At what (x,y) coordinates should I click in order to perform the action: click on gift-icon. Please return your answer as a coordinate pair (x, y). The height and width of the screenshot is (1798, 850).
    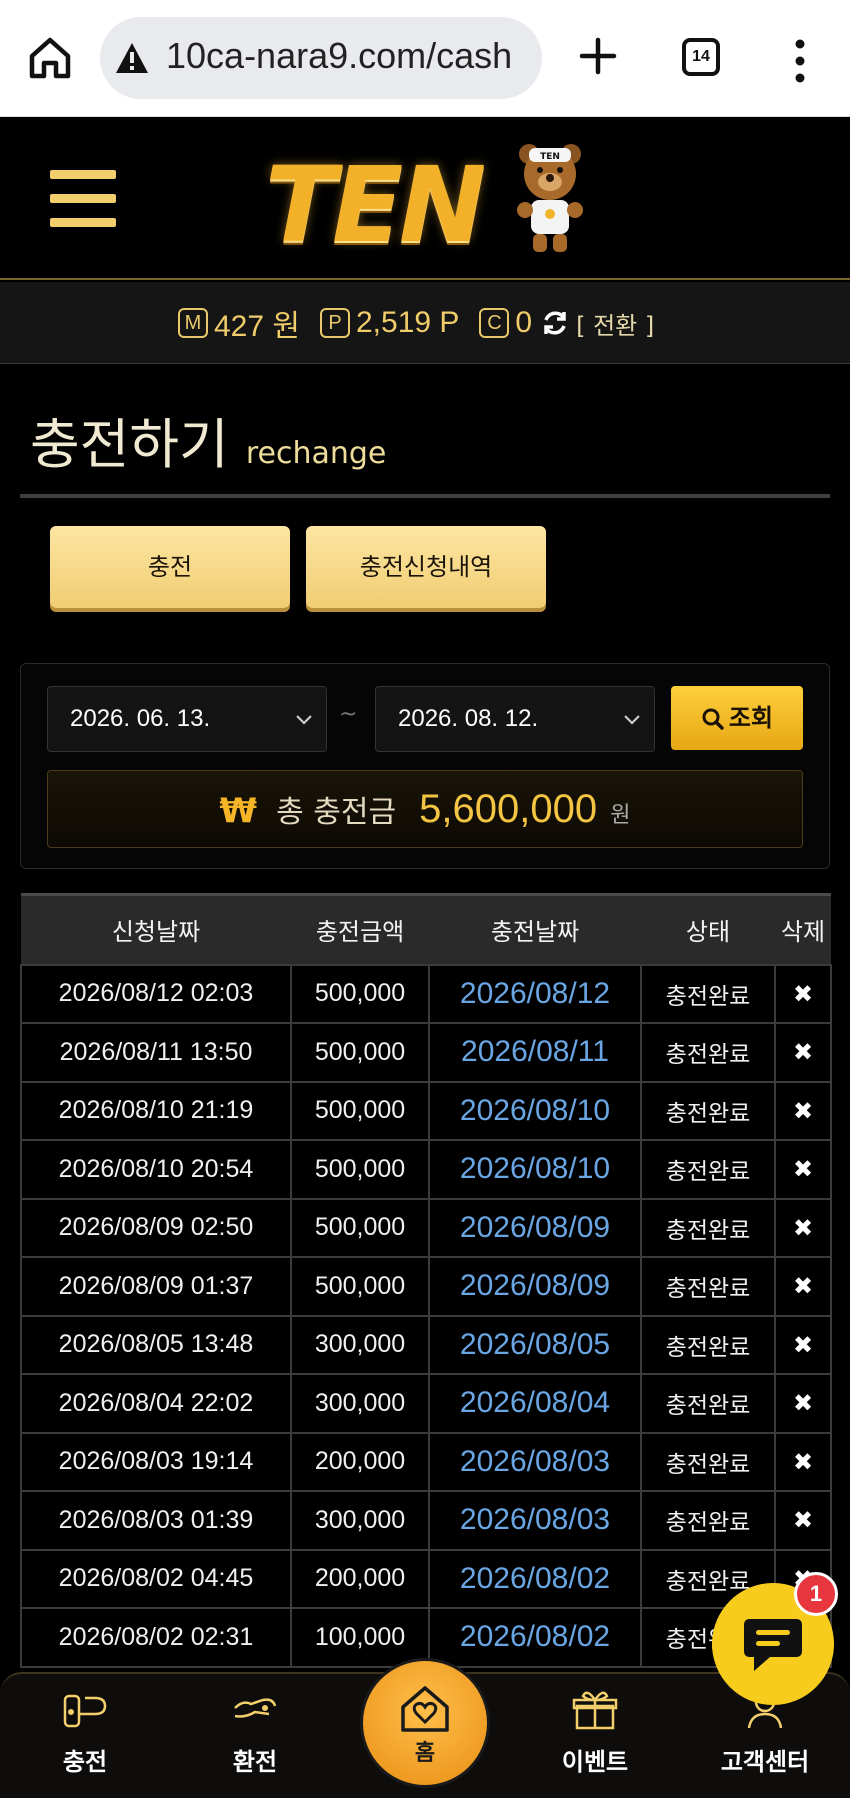
    Looking at the image, I should click on (595, 1710).